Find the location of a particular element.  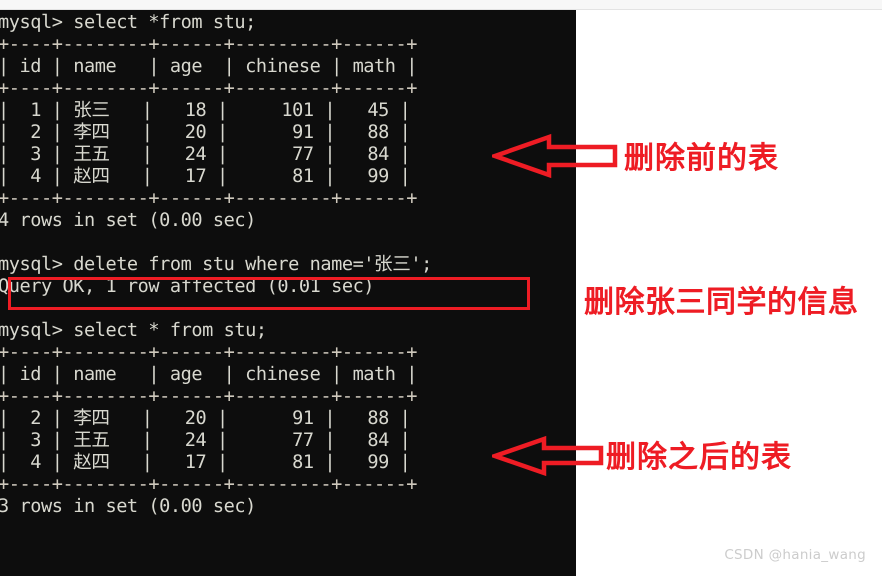

delete-command-line: mysql> delete from stu where name='张三'; is located at coordinates (216, 264).